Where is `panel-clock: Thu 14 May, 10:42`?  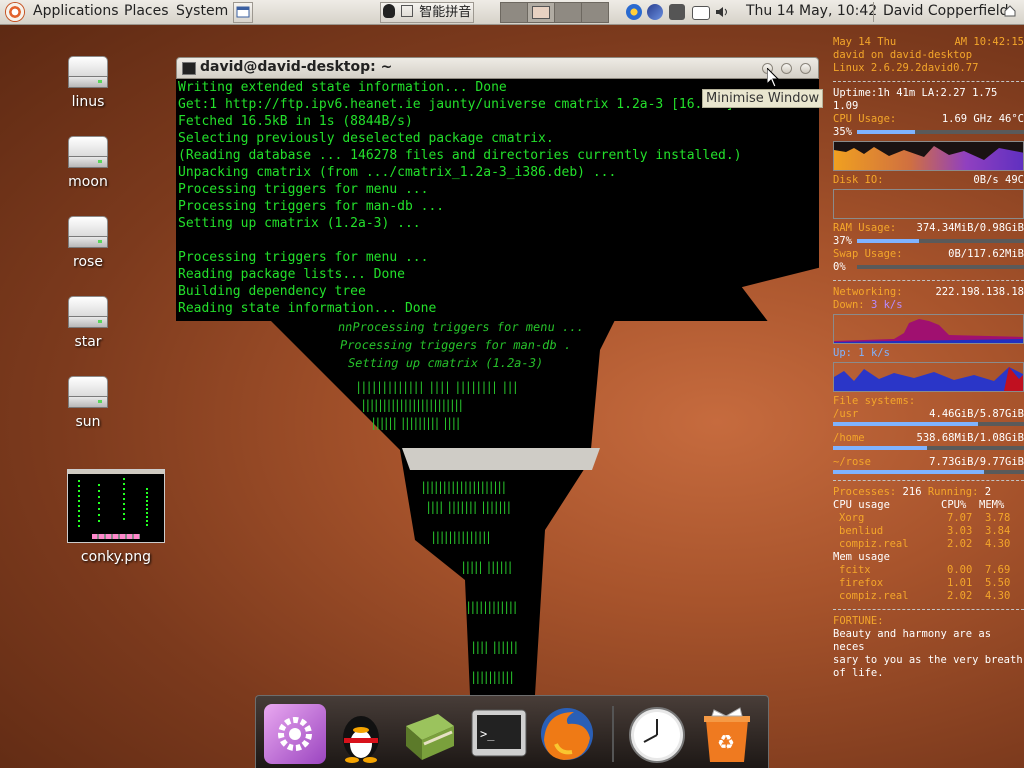 panel-clock: Thu 14 May, 10:42 is located at coordinates (811, 11).